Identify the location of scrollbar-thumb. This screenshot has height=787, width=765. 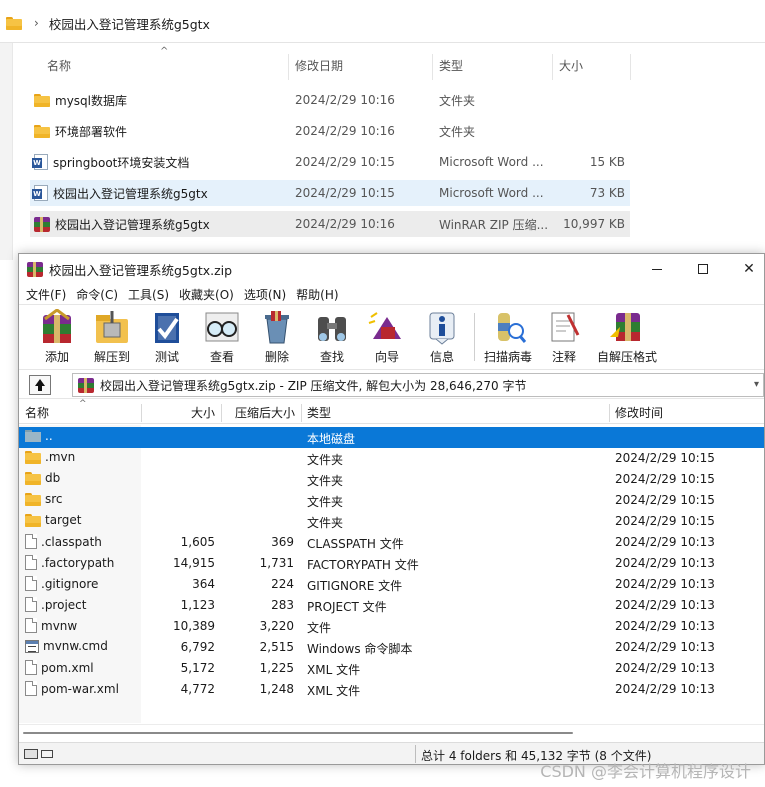
(298, 733).